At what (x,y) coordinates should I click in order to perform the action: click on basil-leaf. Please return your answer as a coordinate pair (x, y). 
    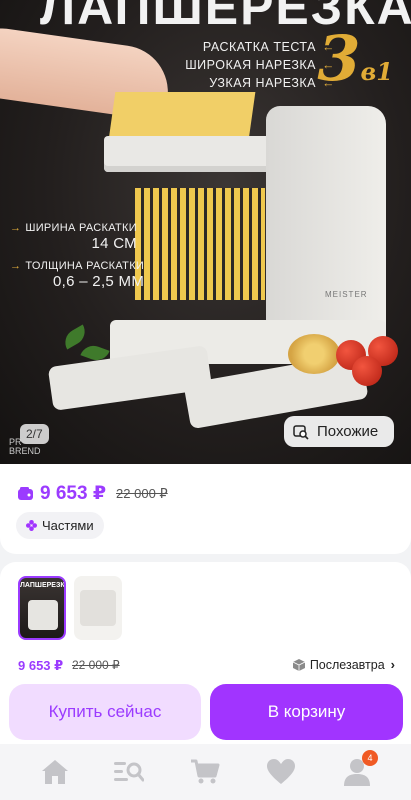
    Looking at the image, I should click on (75, 337).